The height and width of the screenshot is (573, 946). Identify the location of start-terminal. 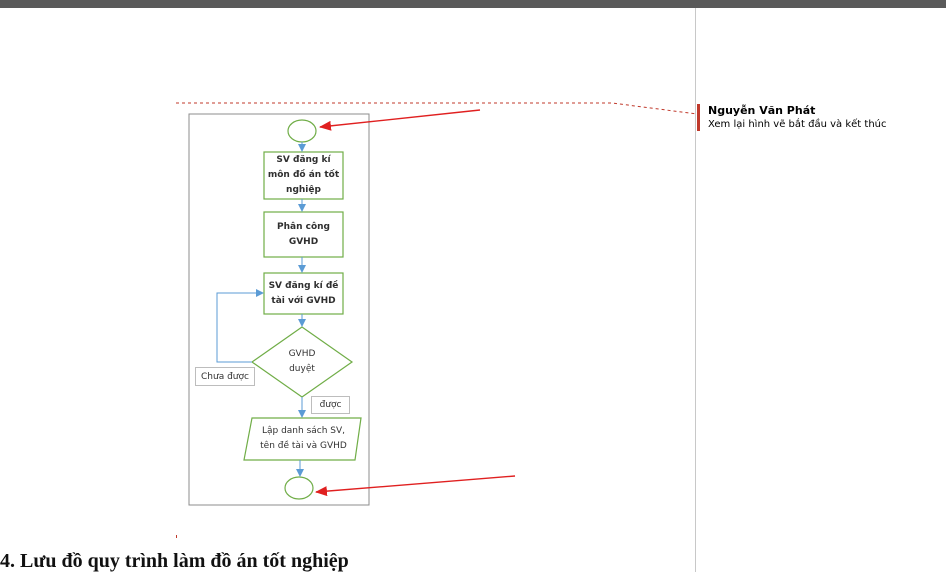
(302, 131).